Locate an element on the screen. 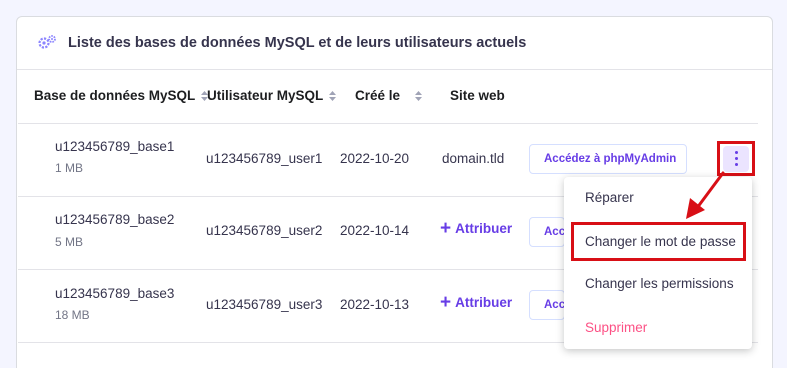 This screenshot has height=368, width=787. menu-item-delete: Supprimer is located at coordinates (616, 327).